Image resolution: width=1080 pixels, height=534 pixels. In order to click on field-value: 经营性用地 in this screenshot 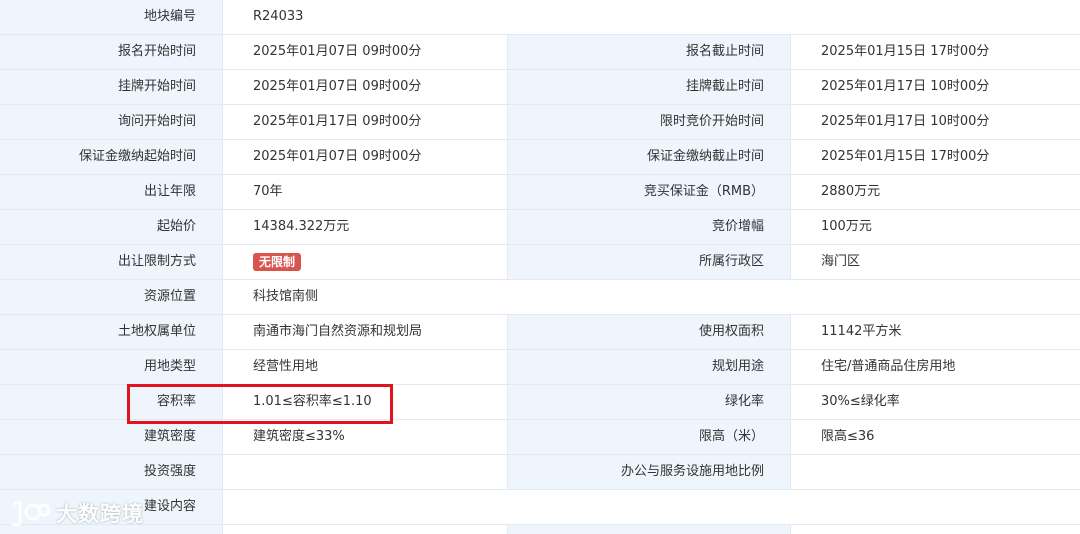, I will do `click(365, 367)`.